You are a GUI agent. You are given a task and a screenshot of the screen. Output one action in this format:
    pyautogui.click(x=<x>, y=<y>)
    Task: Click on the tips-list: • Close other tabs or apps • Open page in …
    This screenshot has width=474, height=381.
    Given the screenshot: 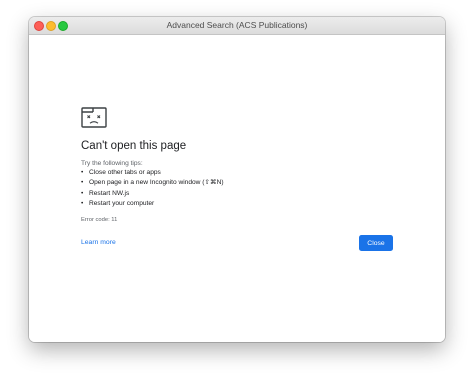 What is the action you would take?
    pyautogui.click(x=152, y=188)
    